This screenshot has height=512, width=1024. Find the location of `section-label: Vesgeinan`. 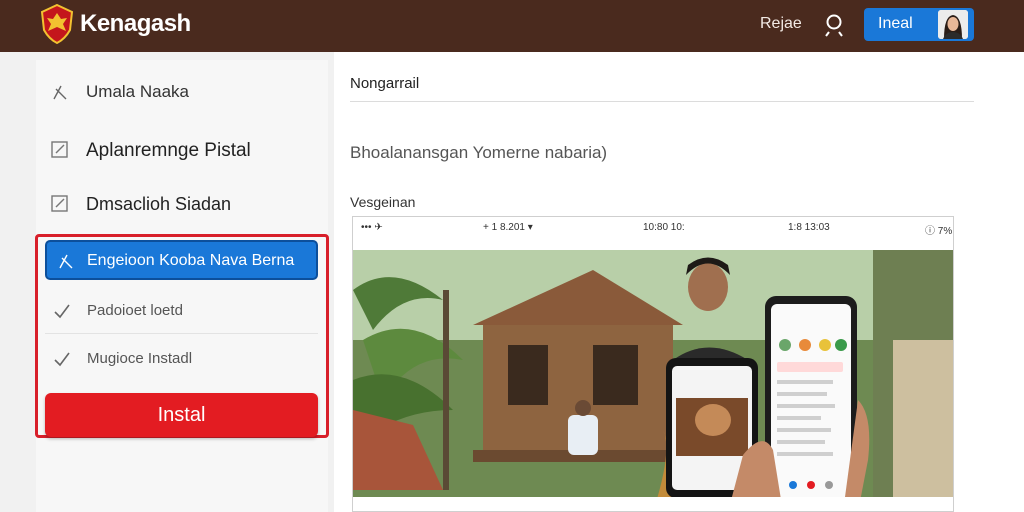

section-label: Vesgeinan is located at coordinates (383, 202).